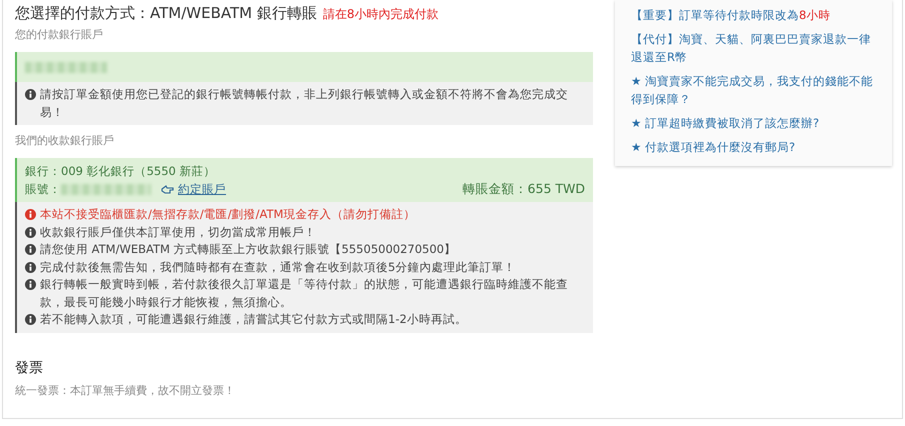 This screenshot has width=905, height=426. Describe the element at coordinates (523, 189) in the screenshot. I see `amount-text: 轉賬金額：655 TWD` at that location.